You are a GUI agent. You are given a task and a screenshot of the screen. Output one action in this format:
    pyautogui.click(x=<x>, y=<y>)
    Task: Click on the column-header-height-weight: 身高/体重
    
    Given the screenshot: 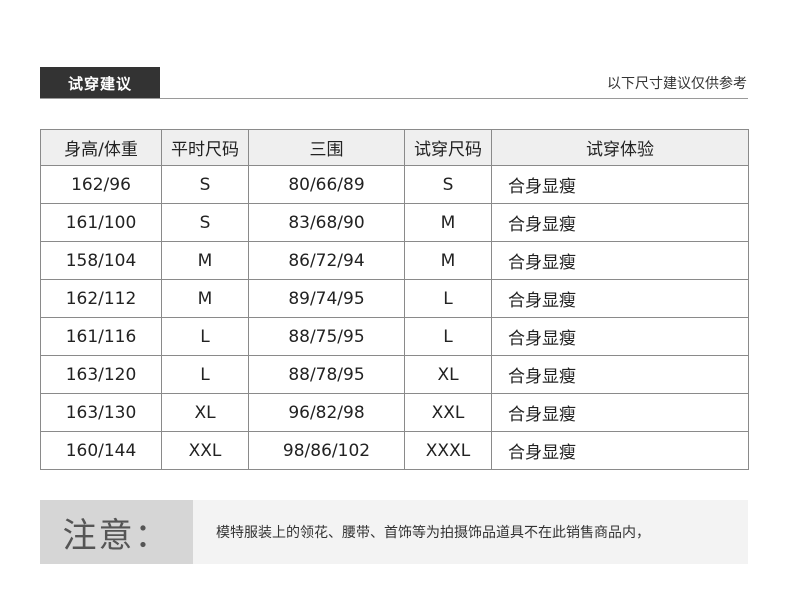 What is the action you would take?
    pyautogui.click(x=101, y=147)
    